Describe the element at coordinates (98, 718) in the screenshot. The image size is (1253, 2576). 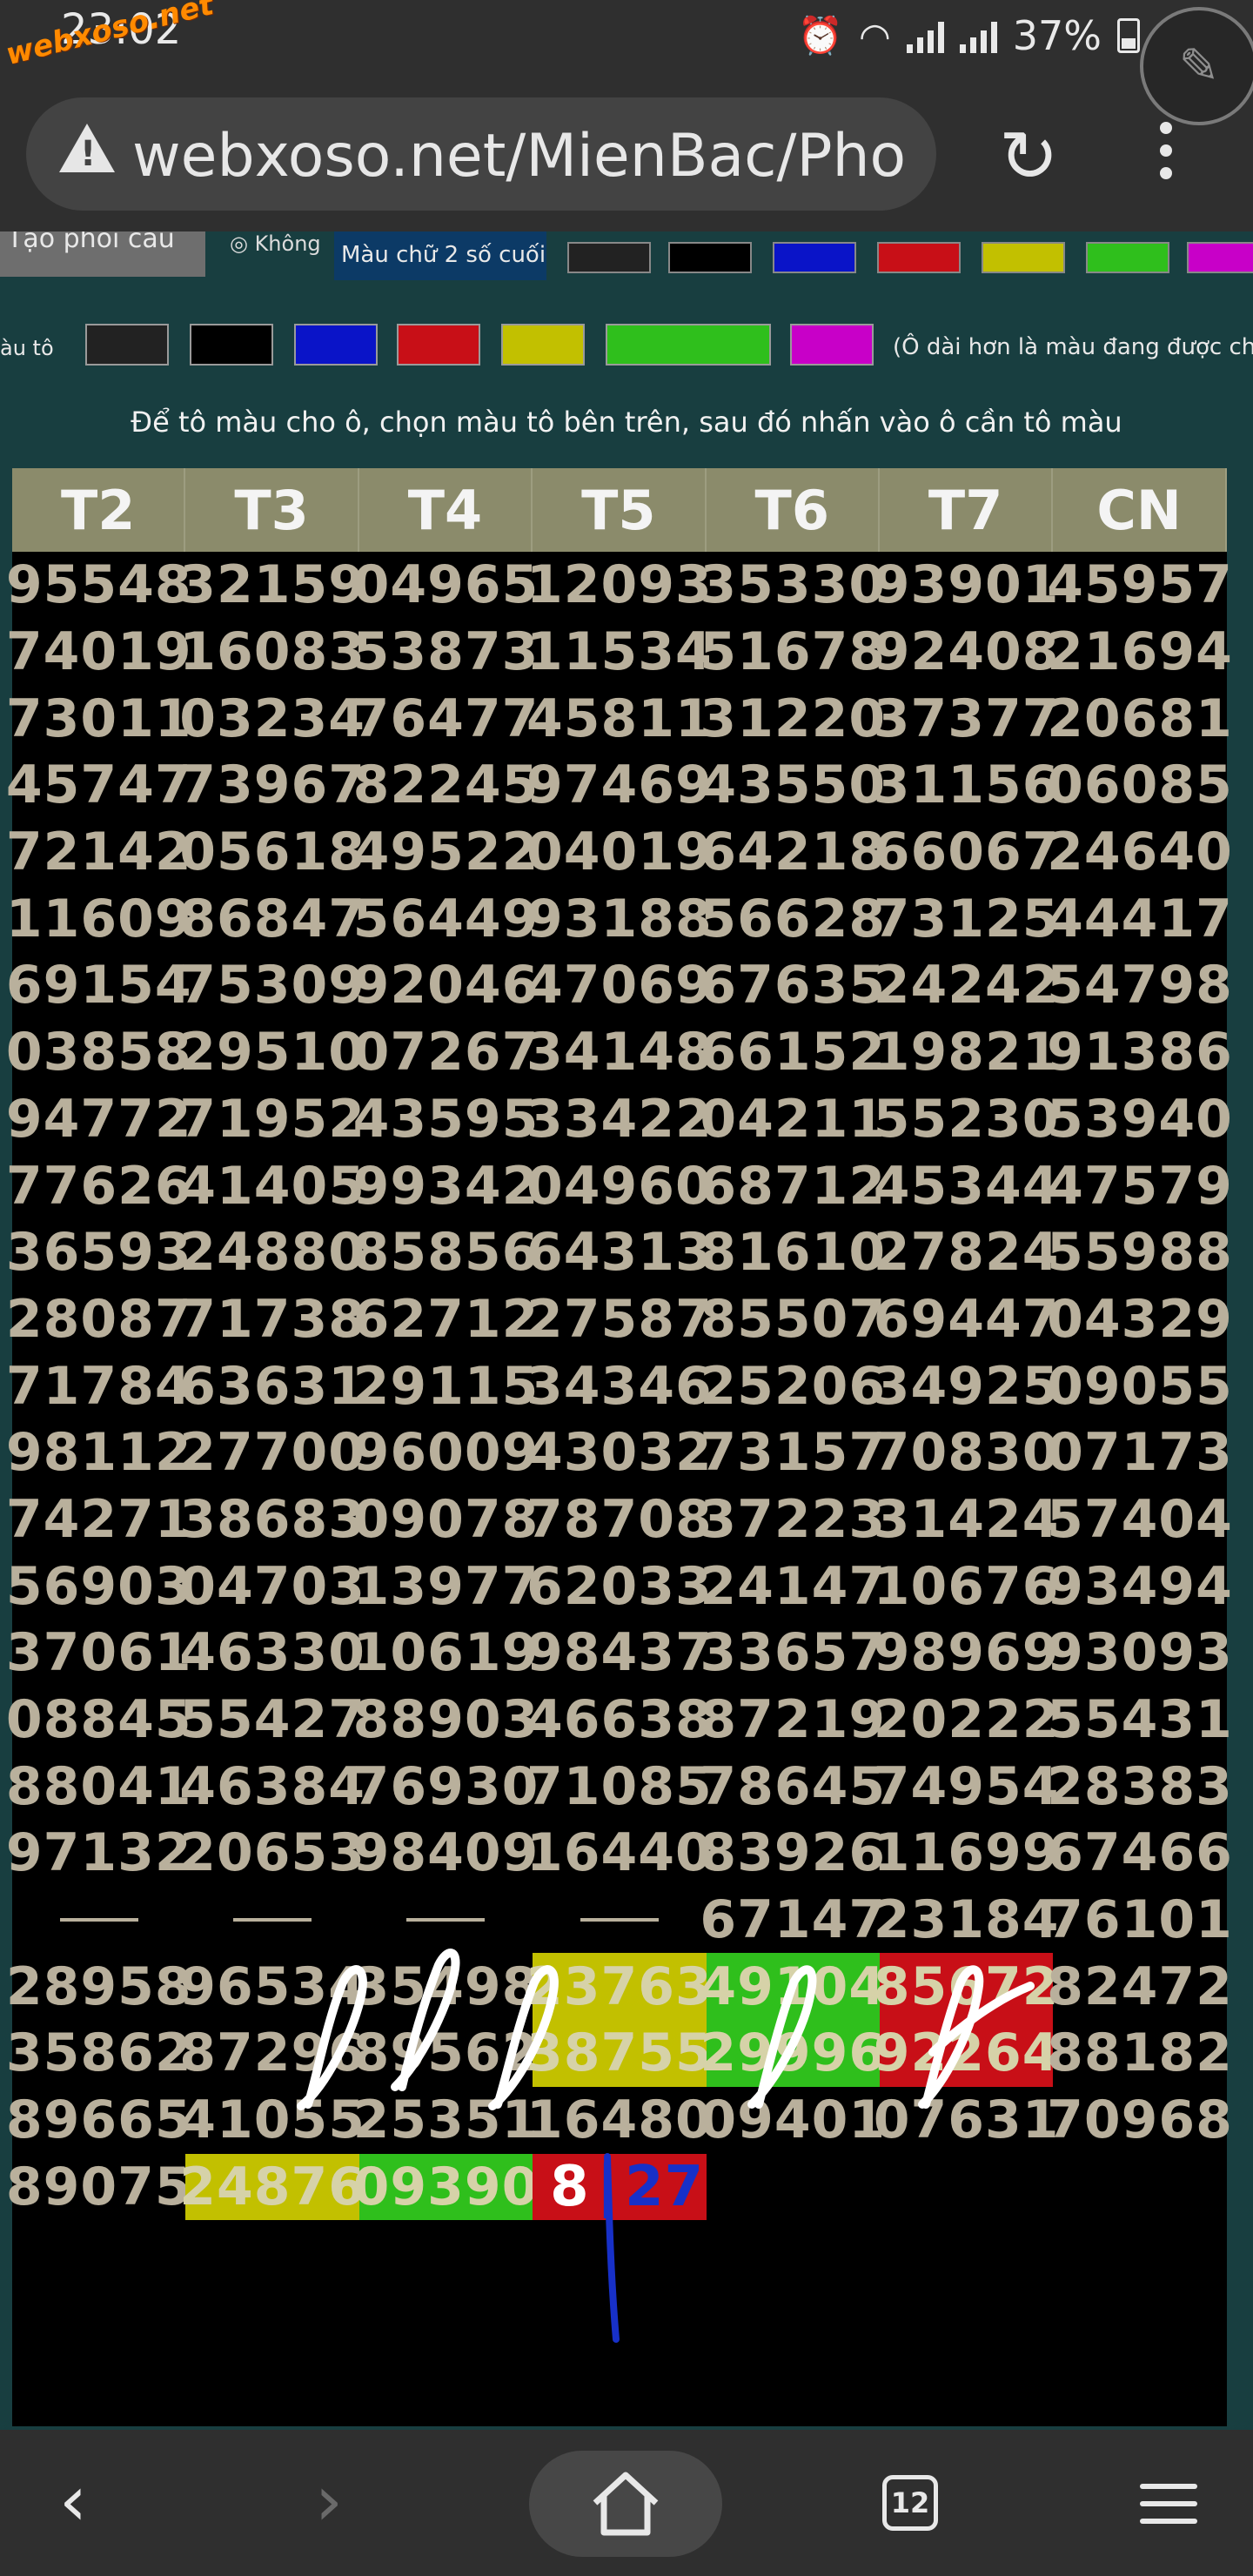
I see `table-cell: 73011` at that location.